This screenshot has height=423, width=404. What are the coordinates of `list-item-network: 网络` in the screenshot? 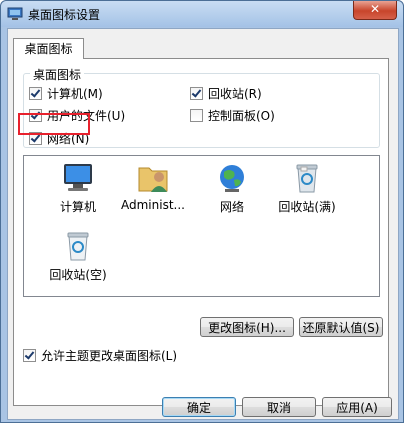 It's located at (232, 188).